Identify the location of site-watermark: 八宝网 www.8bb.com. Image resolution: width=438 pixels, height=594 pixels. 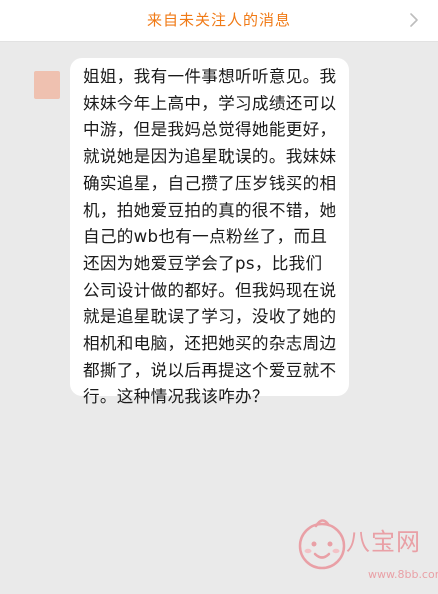
(367, 552).